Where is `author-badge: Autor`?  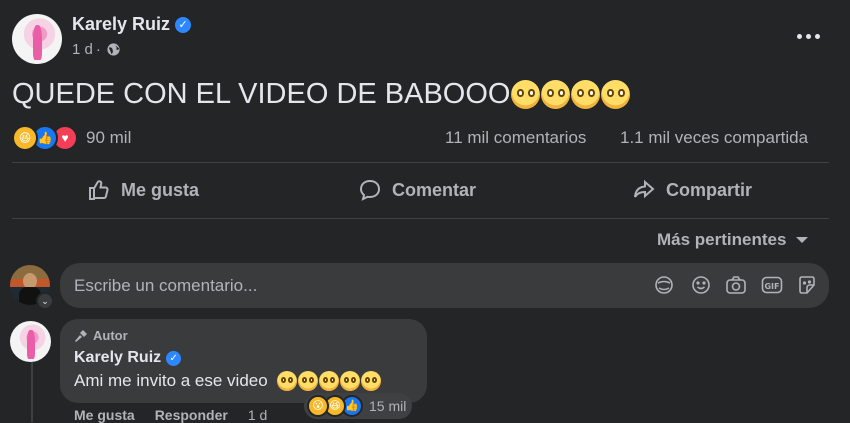 author-badge: Autor is located at coordinates (101, 335).